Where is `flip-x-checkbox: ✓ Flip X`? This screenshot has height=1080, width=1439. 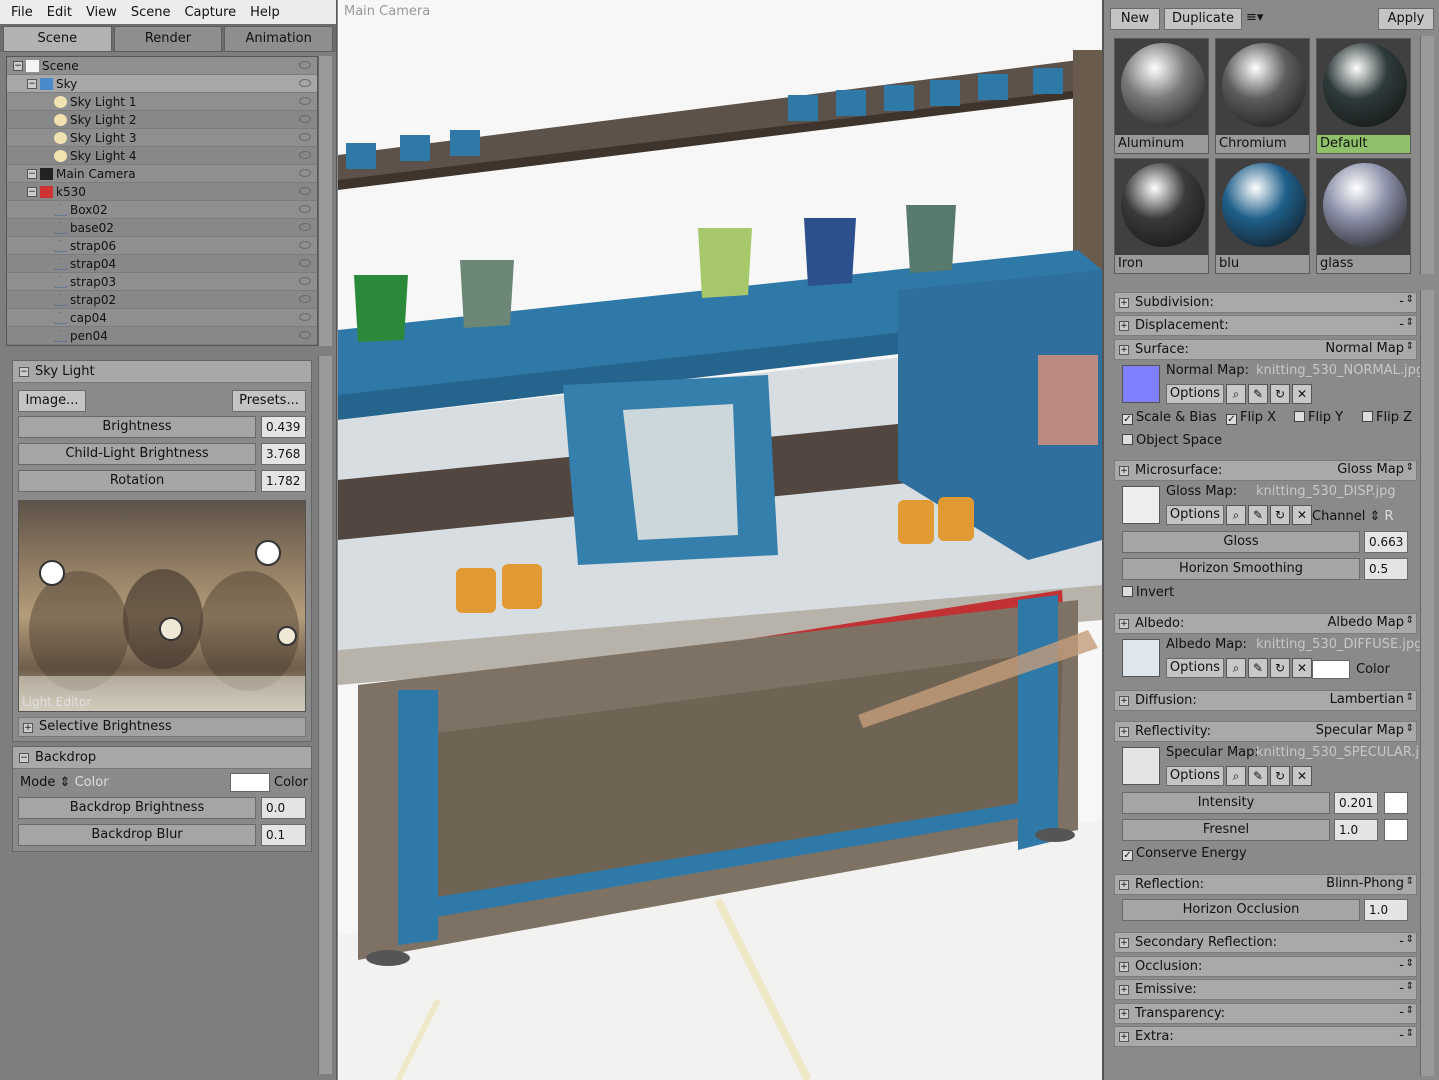
flip-x-checkbox: ✓ Flip X is located at coordinates (1251, 417).